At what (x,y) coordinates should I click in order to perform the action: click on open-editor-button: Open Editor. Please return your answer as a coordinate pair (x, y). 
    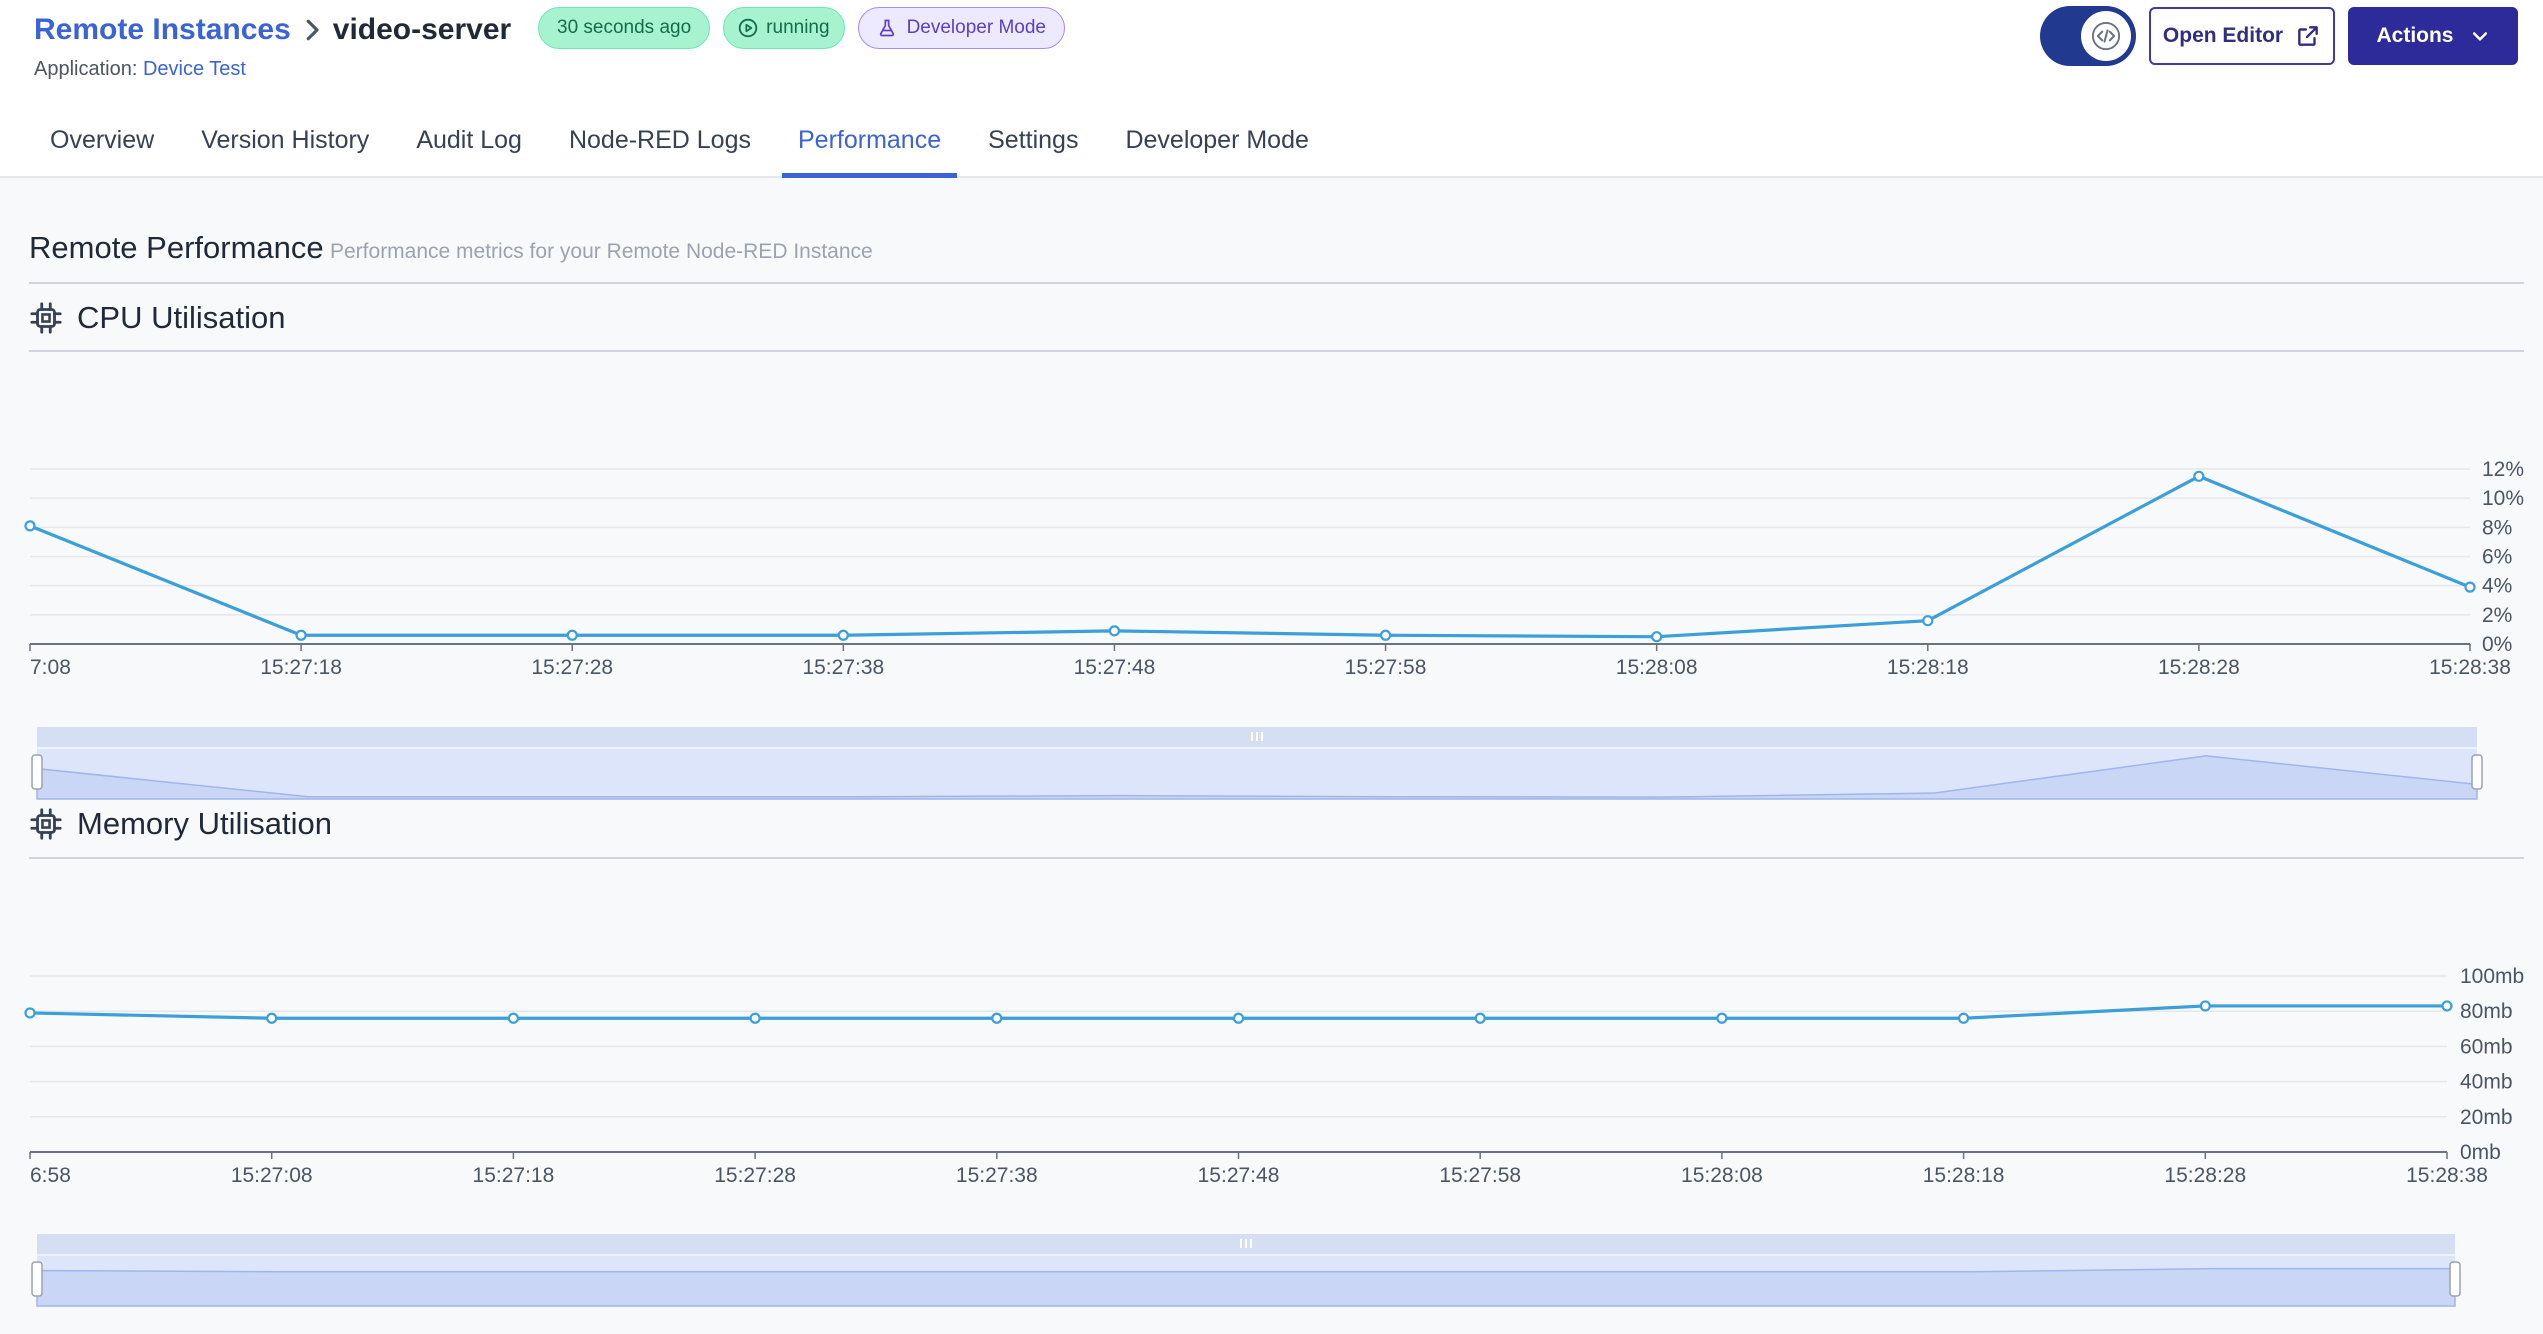
    Looking at the image, I should click on (2242, 36).